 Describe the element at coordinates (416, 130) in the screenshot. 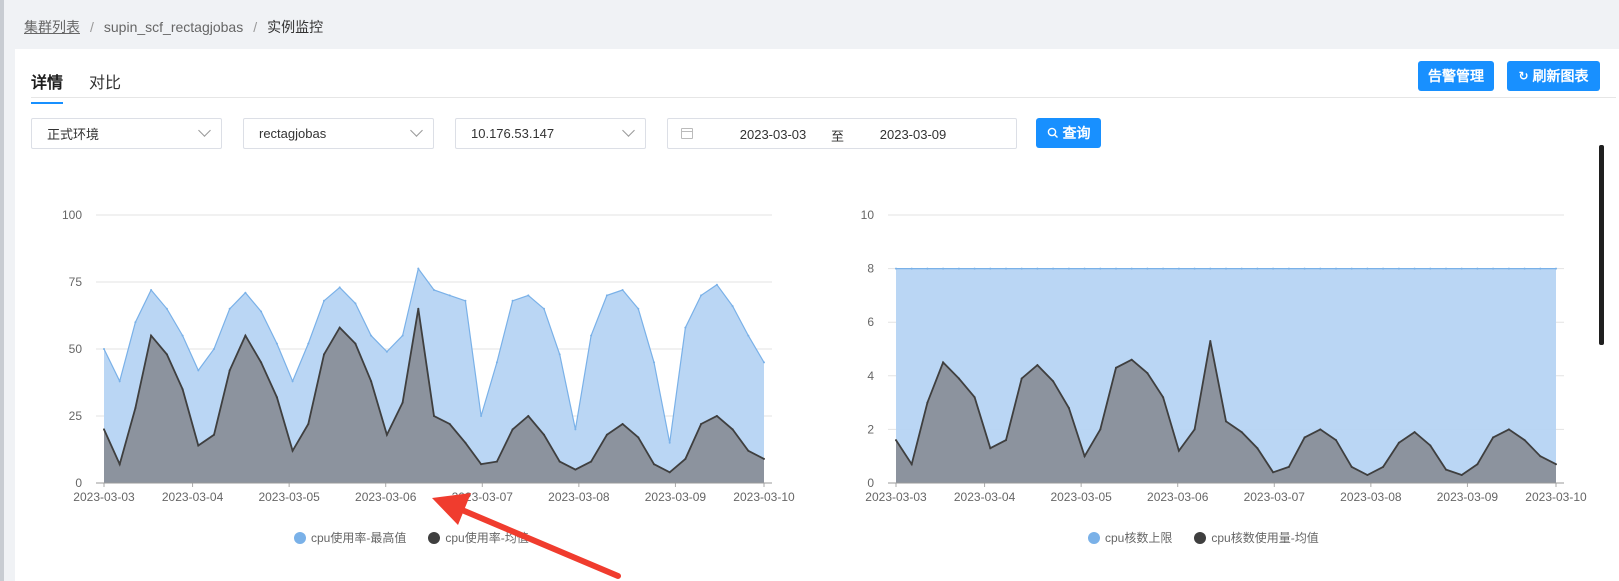

I see `chevron-down-icon` at that location.